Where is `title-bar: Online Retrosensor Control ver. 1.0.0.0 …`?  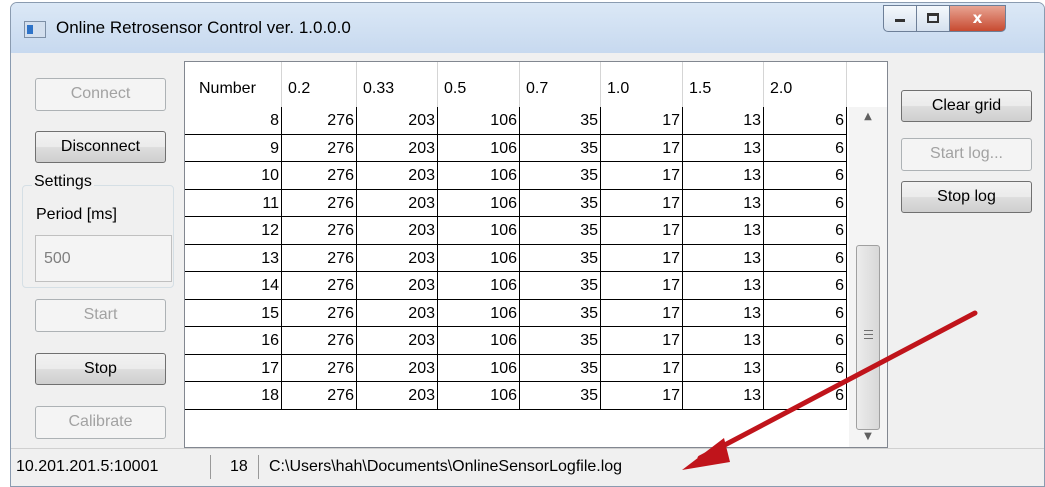 title-bar: Online Retrosensor Control ver. 1.0.0.0 … is located at coordinates (527, 28).